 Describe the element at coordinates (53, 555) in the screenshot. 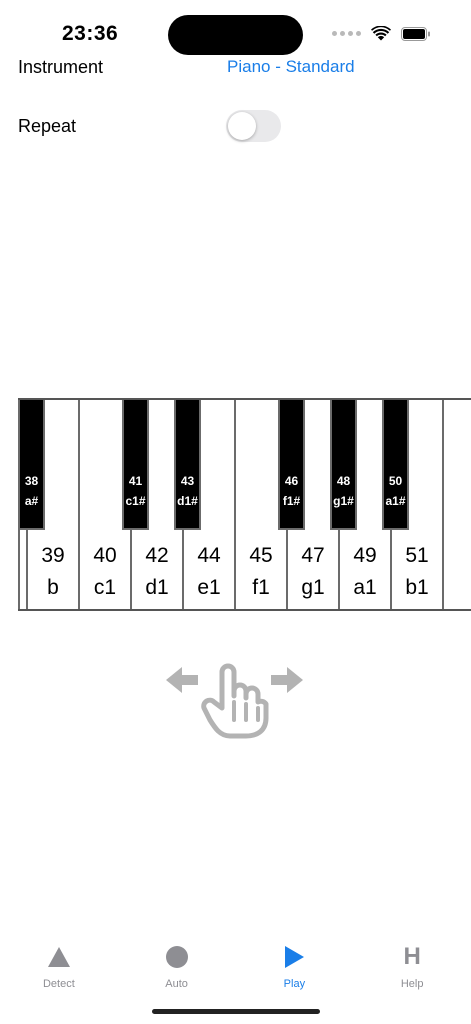

I see `white-key-number: 39` at that location.